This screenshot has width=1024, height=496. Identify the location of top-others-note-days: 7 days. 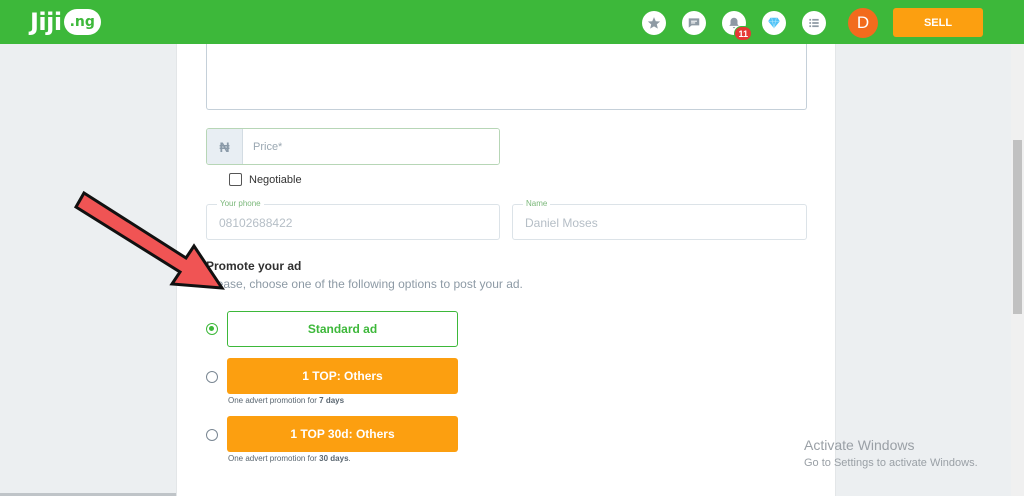
(332, 400).